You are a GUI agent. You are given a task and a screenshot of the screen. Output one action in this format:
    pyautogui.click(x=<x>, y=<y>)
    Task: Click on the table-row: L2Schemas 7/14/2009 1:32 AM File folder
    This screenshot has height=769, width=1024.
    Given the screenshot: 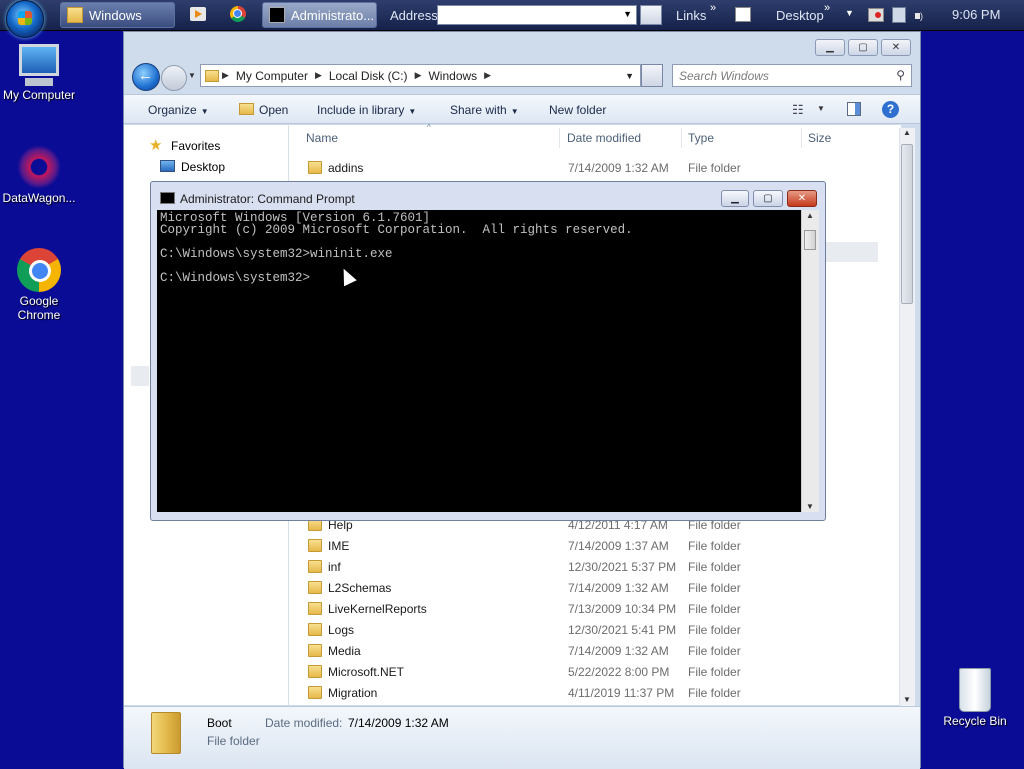 What is the action you would take?
    pyautogui.click(x=601, y=588)
    